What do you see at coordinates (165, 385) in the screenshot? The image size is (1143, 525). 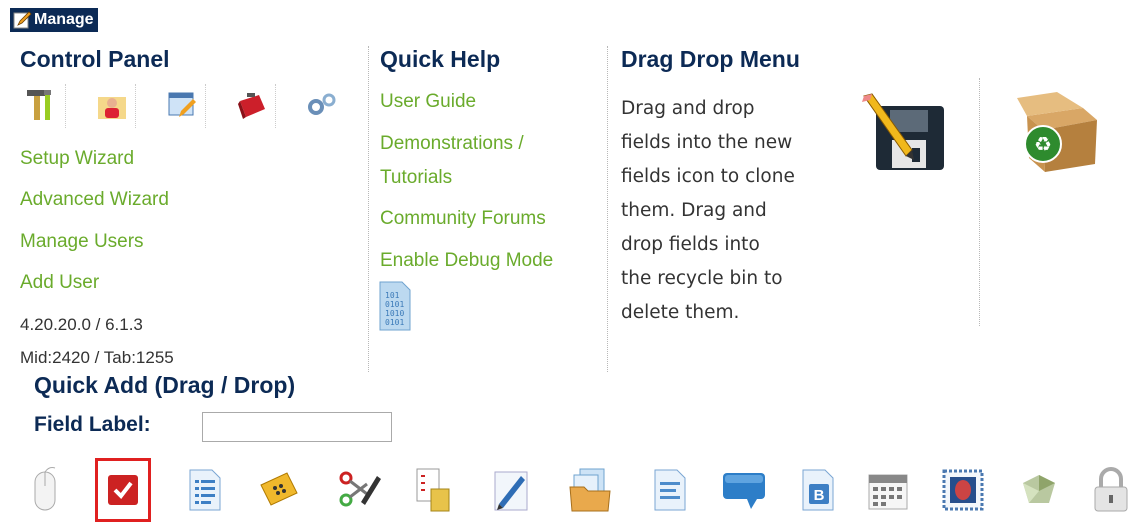 I see `quick-add-title: Quick Add (Drag / Drop)` at bounding box center [165, 385].